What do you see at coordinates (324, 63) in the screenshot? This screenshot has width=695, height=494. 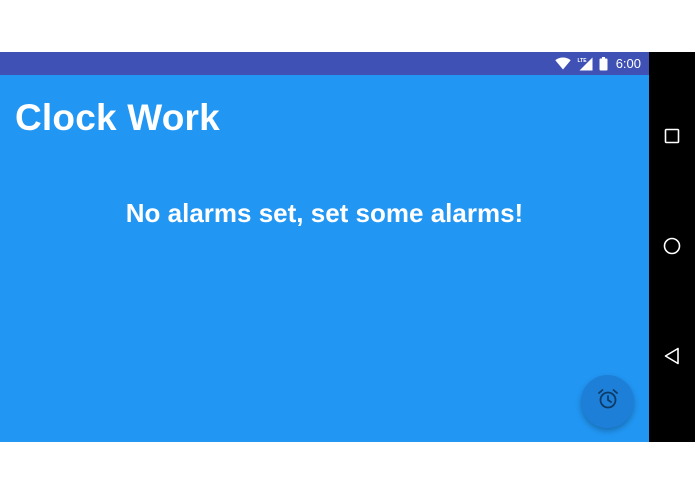 I see `status-bar: LTE 6:00` at bounding box center [324, 63].